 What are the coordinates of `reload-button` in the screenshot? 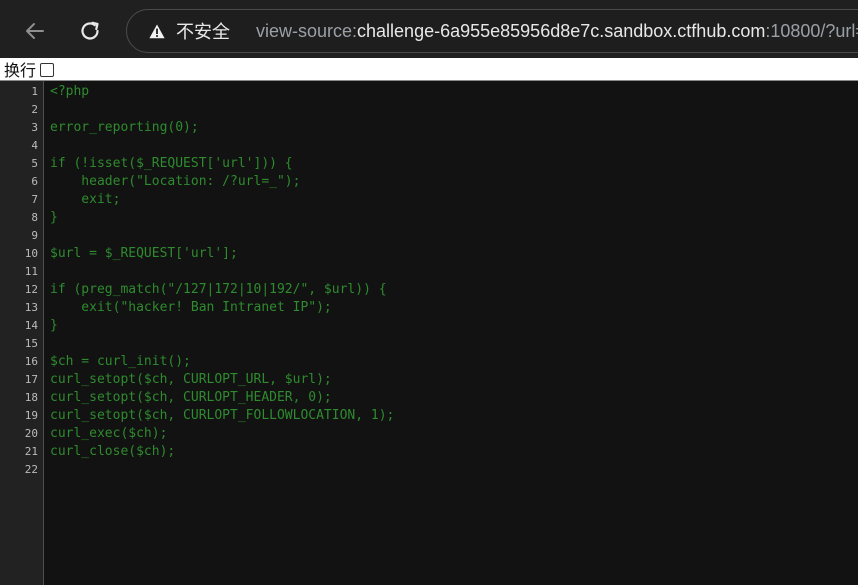 It's located at (90, 31).